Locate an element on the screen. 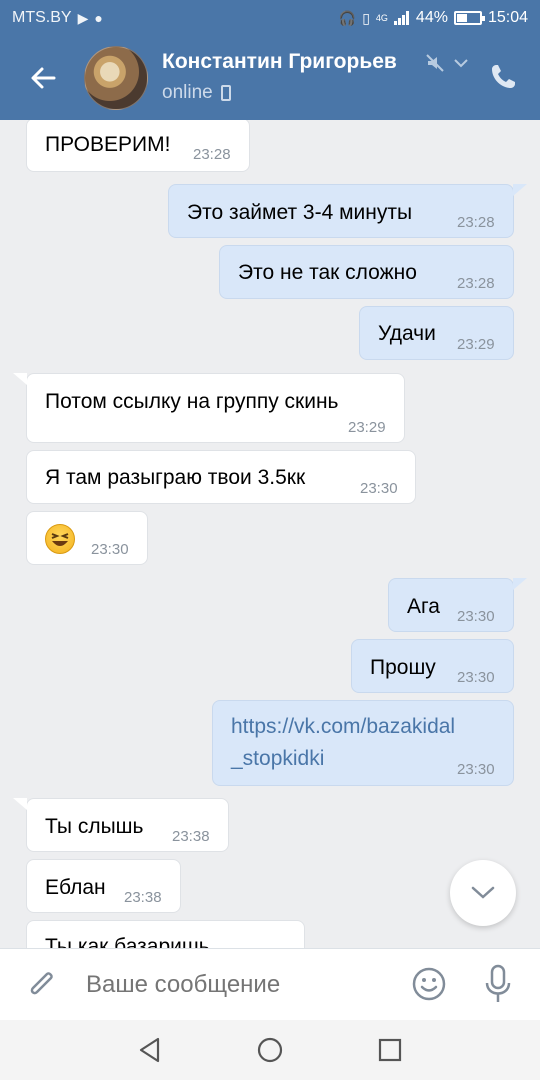  message-outgoing: Удачи 23:29 is located at coordinates (436, 333).